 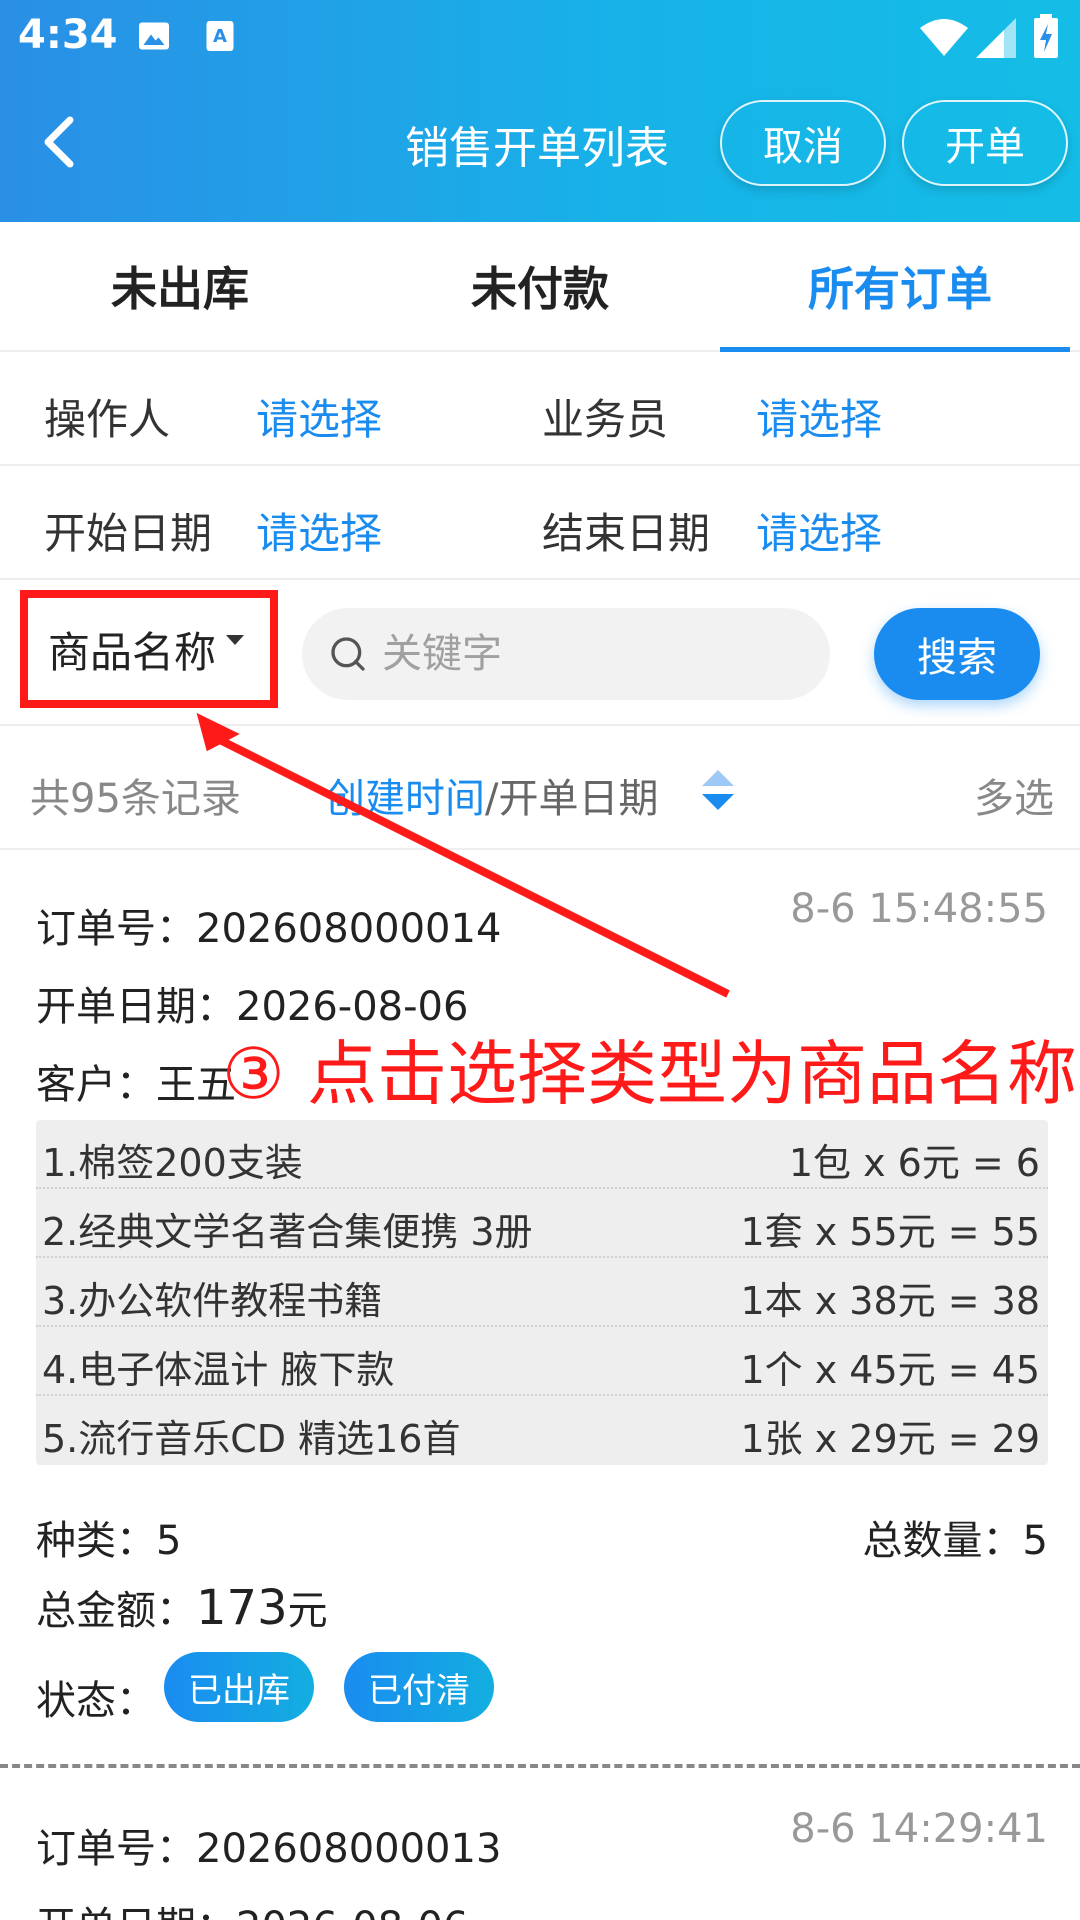 What do you see at coordinates (537, 148) in the screenshot?
I see `page-title: 销售开单列表` at bounding box center [537, 148].